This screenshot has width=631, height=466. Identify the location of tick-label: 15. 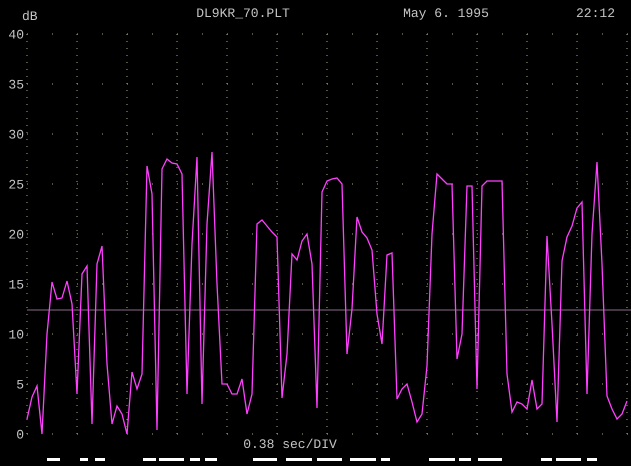
(16, 285).